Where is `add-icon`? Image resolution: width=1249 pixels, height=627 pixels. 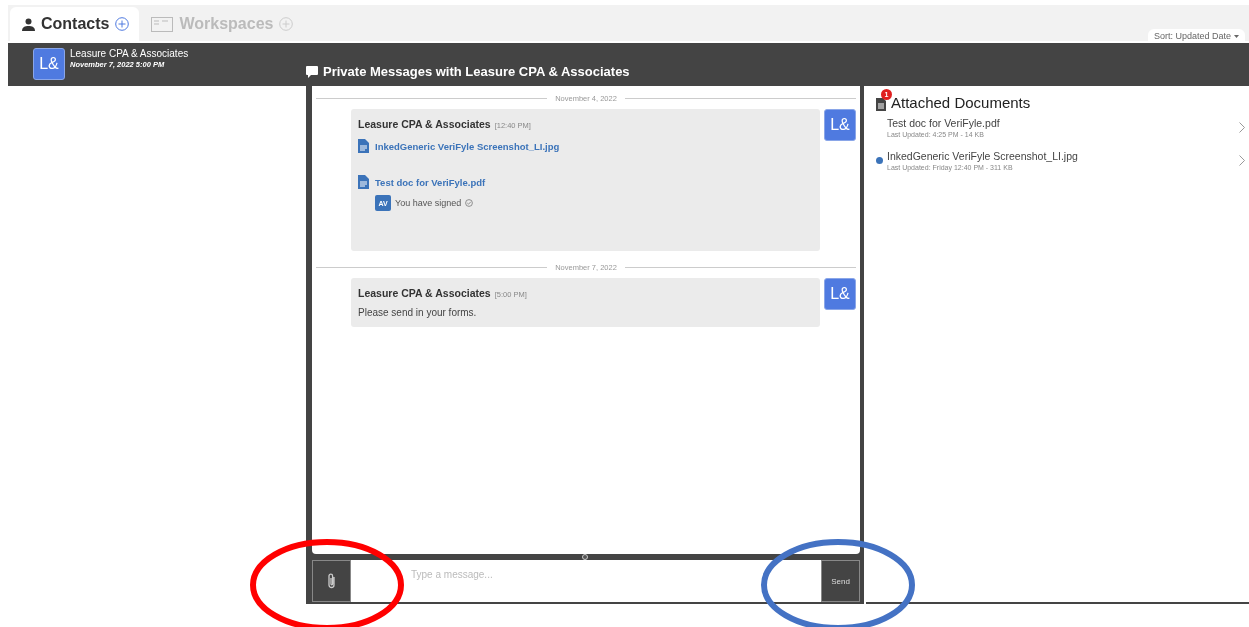
add-icon is located at coordinates (122, 24).